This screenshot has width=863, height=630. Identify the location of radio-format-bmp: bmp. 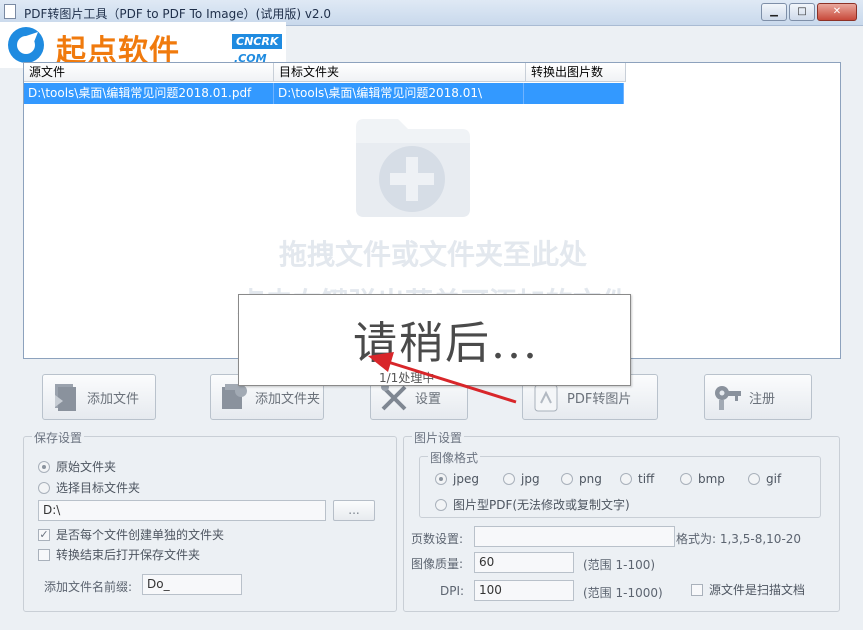
(702, 479).